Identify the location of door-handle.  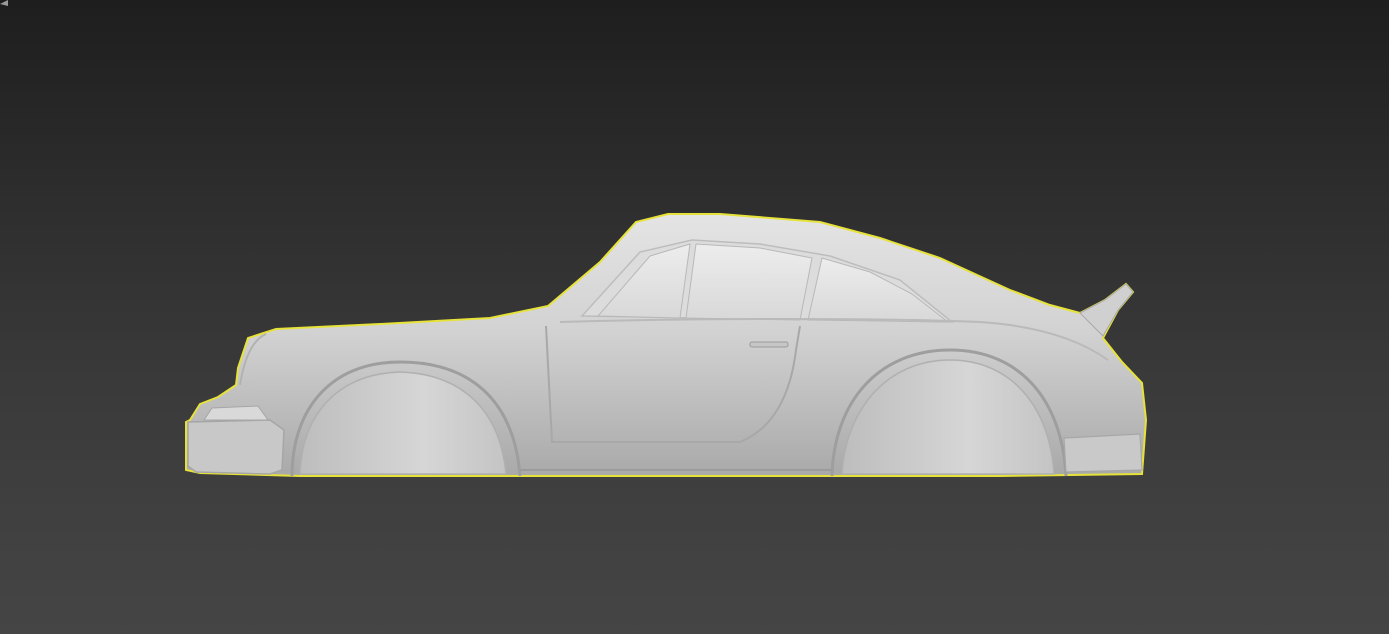
(769, 344).